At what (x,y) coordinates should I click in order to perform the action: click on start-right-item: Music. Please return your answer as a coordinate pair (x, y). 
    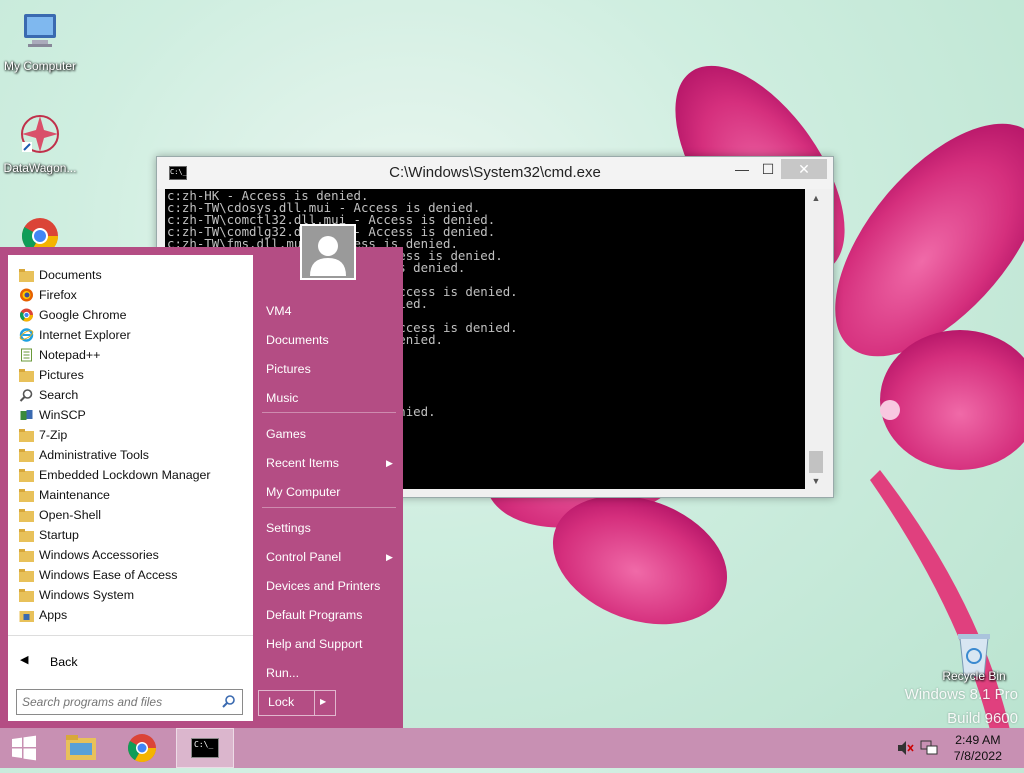
    Looking at the image, I should click on (282, 398).